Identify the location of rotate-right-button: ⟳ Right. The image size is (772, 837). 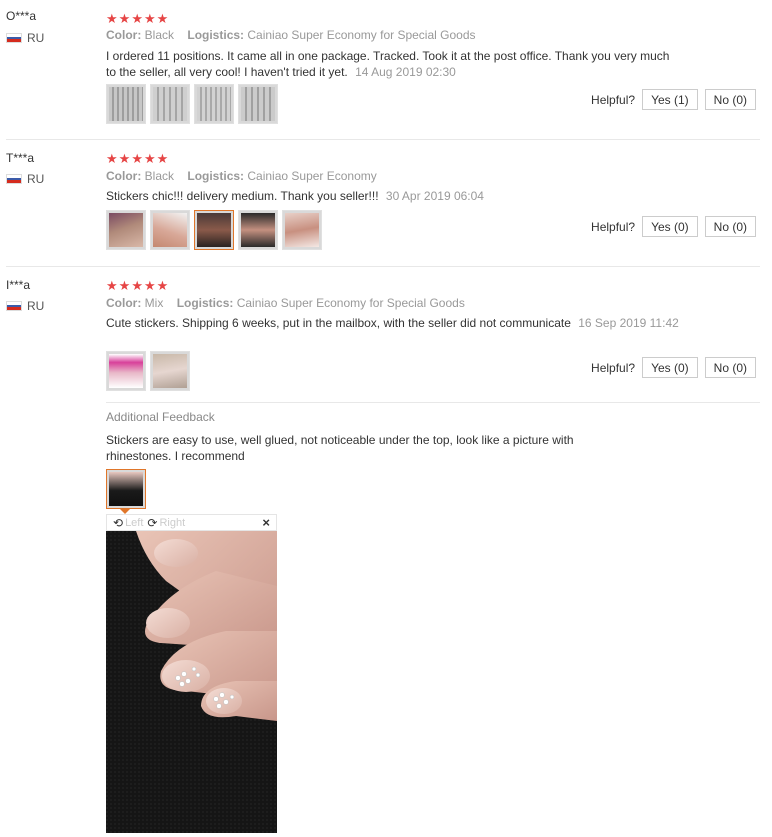
(166, 523).